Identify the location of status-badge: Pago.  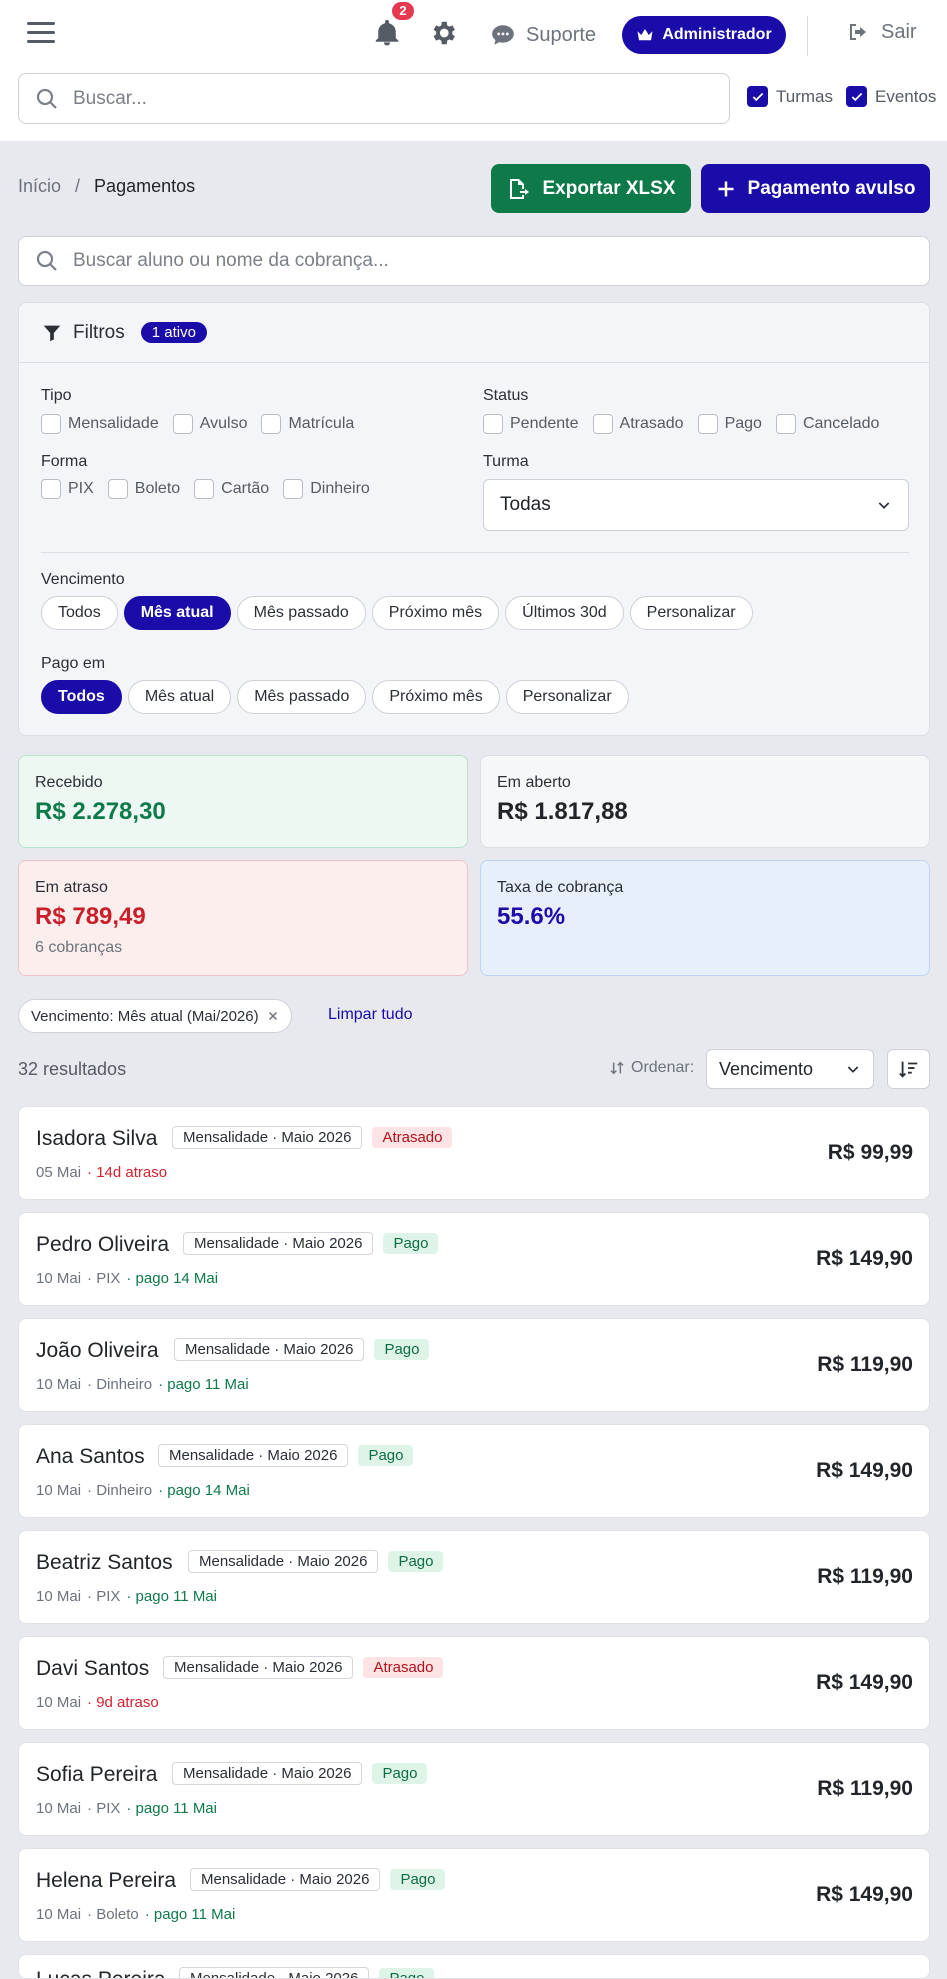
(418, 1879).